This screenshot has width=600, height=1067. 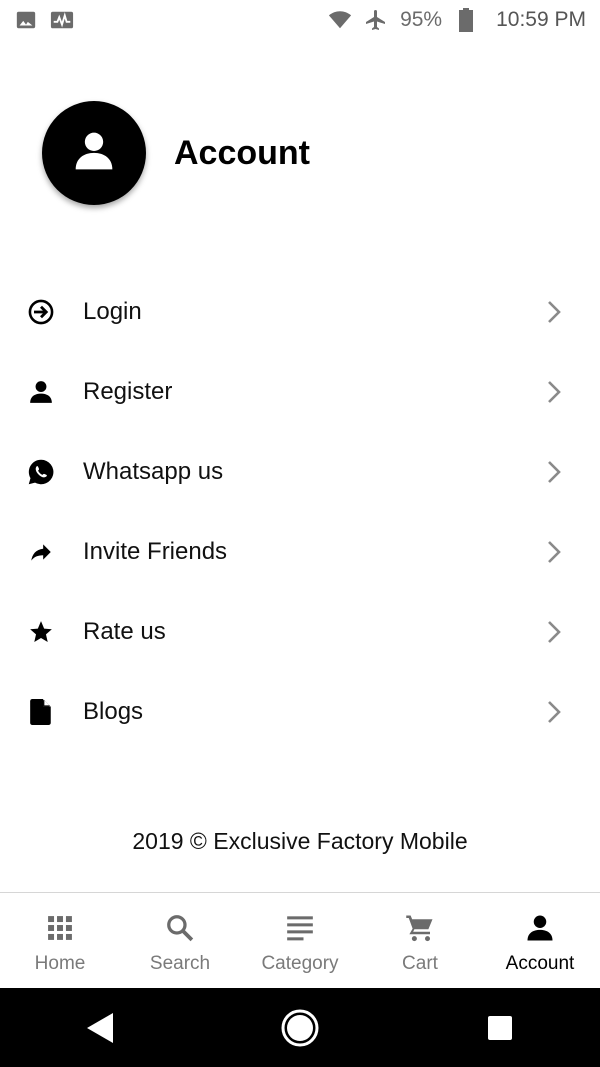 I want to click on recents-icon, so click(x=500, y=1028).